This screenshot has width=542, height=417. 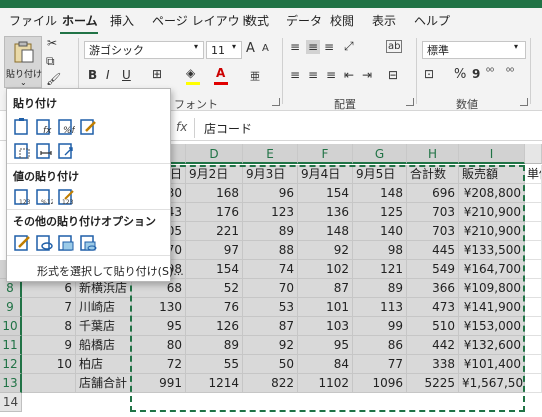 What do you see at coordinates (23, 62) in the screenshot?
I see `paste-button: 貼り付け ⌄` at bounding box center [23, 62].